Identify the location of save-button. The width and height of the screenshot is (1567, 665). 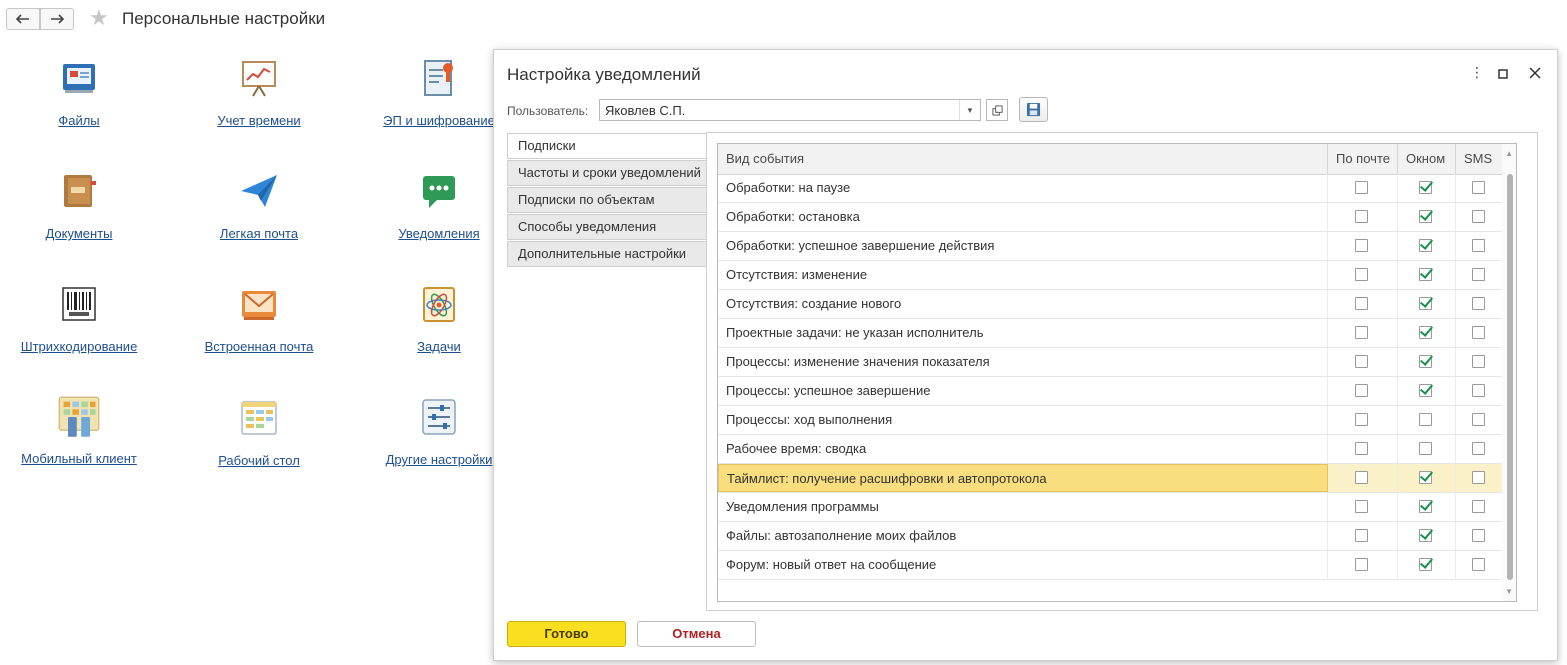
(1033, 109).